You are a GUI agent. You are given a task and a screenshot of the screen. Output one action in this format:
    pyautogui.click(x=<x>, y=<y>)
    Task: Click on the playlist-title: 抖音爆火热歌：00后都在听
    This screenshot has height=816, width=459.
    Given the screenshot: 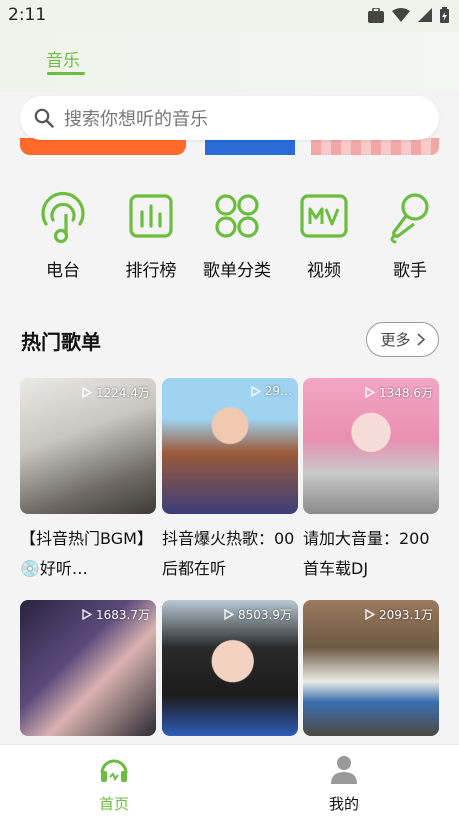 What is the action you would take?
    pyautogui.click(x=230, y=554)
    